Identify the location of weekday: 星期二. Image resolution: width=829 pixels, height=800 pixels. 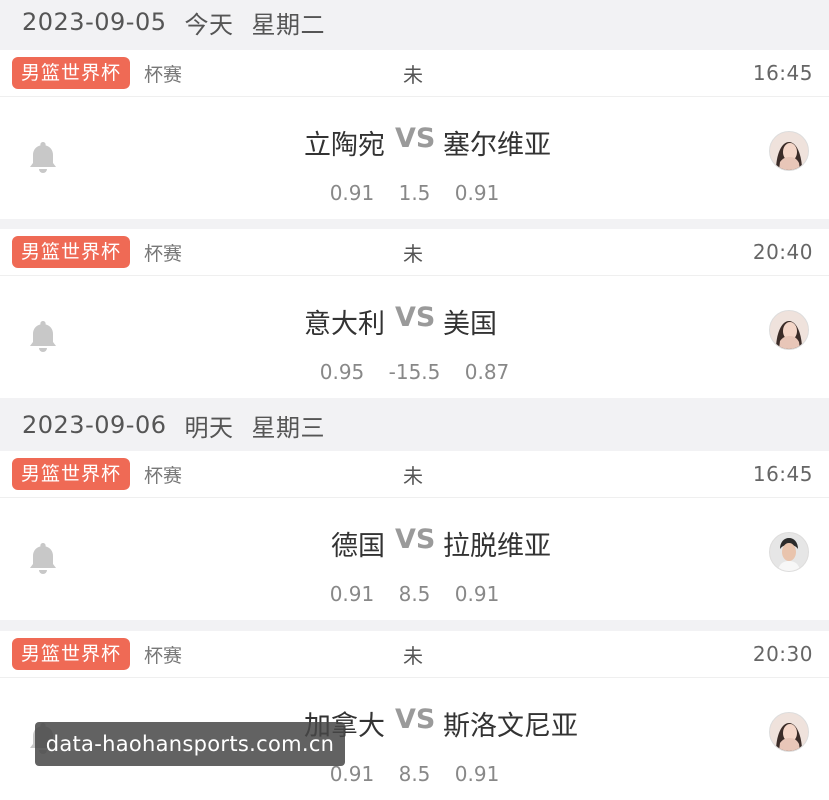
(288, 24).